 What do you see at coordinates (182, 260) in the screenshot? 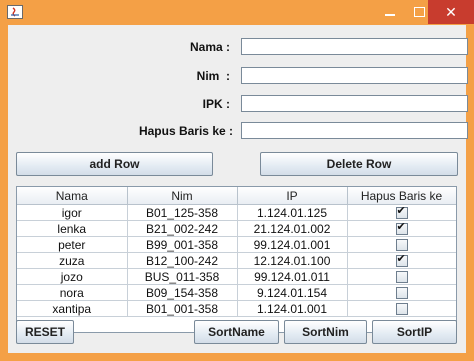
I see `cell-nim: B12_100-242` at bounding box center [182, 260].